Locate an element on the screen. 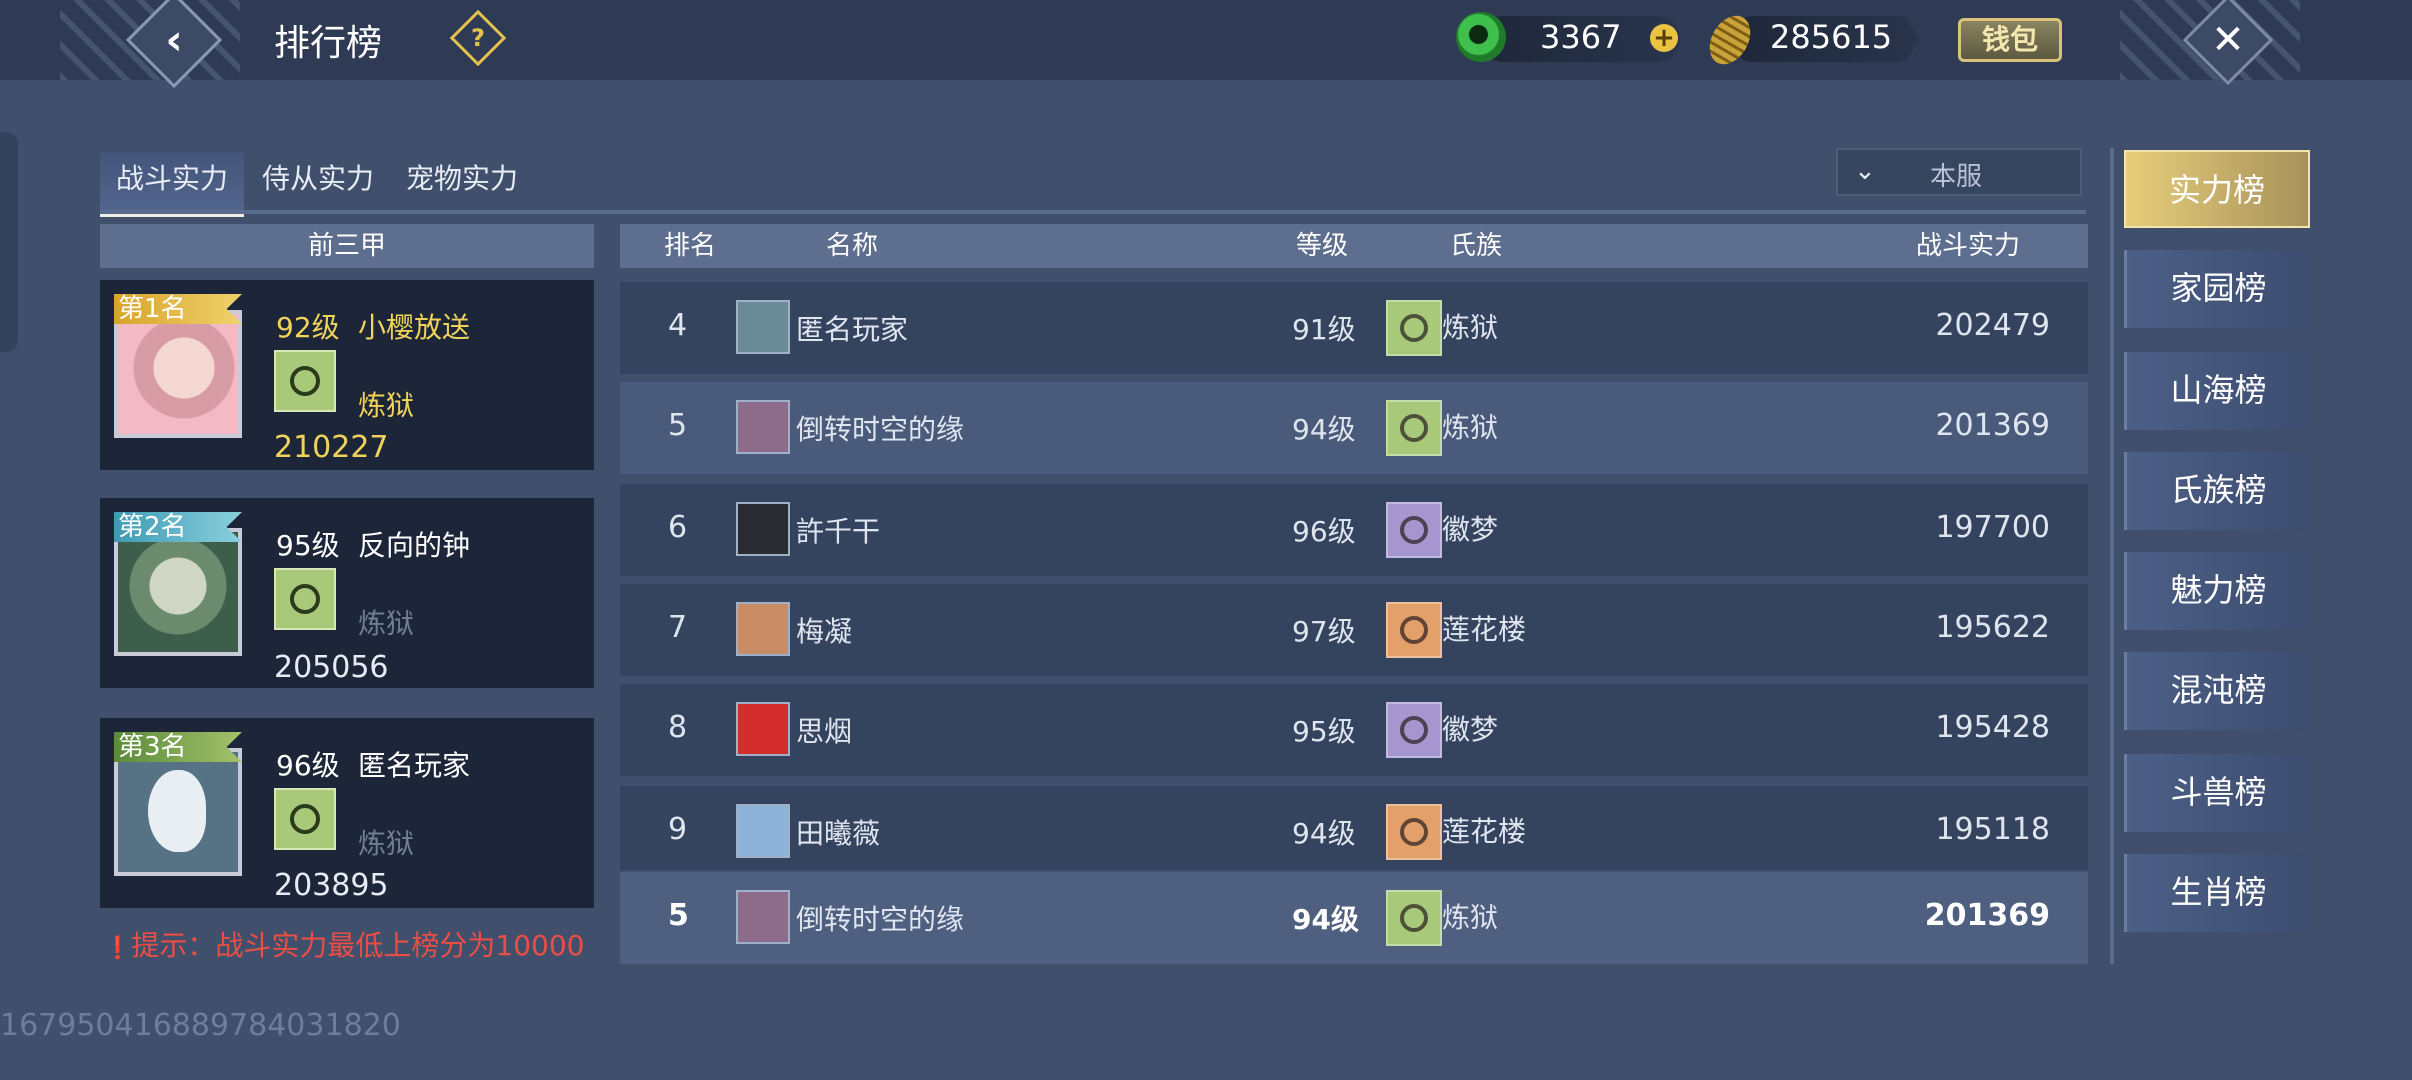 This screenshot has width=2412, height=1080. side-handle is located at coordinates (9, 242).